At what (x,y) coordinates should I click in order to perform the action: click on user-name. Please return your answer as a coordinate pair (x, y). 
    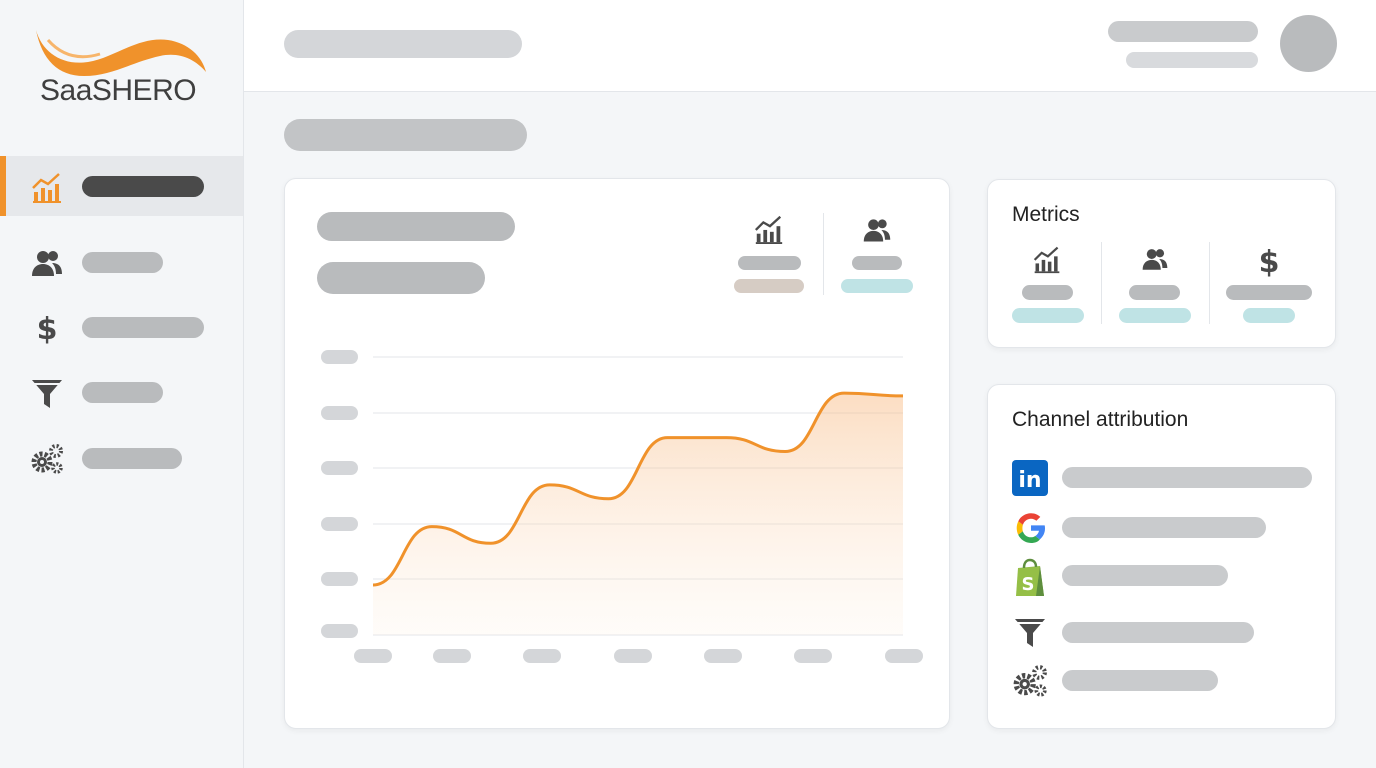
    Looking at the image, I should click on (1183, 31).